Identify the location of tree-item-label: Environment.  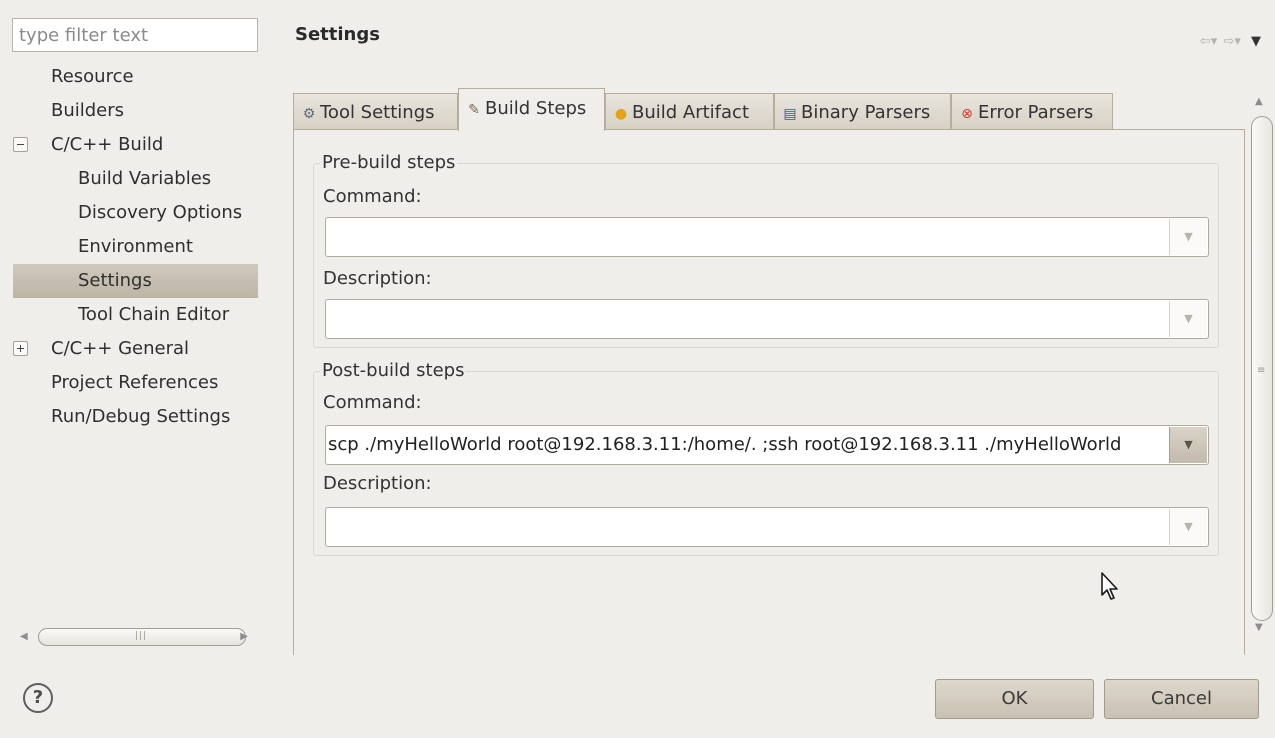
(135, 246).